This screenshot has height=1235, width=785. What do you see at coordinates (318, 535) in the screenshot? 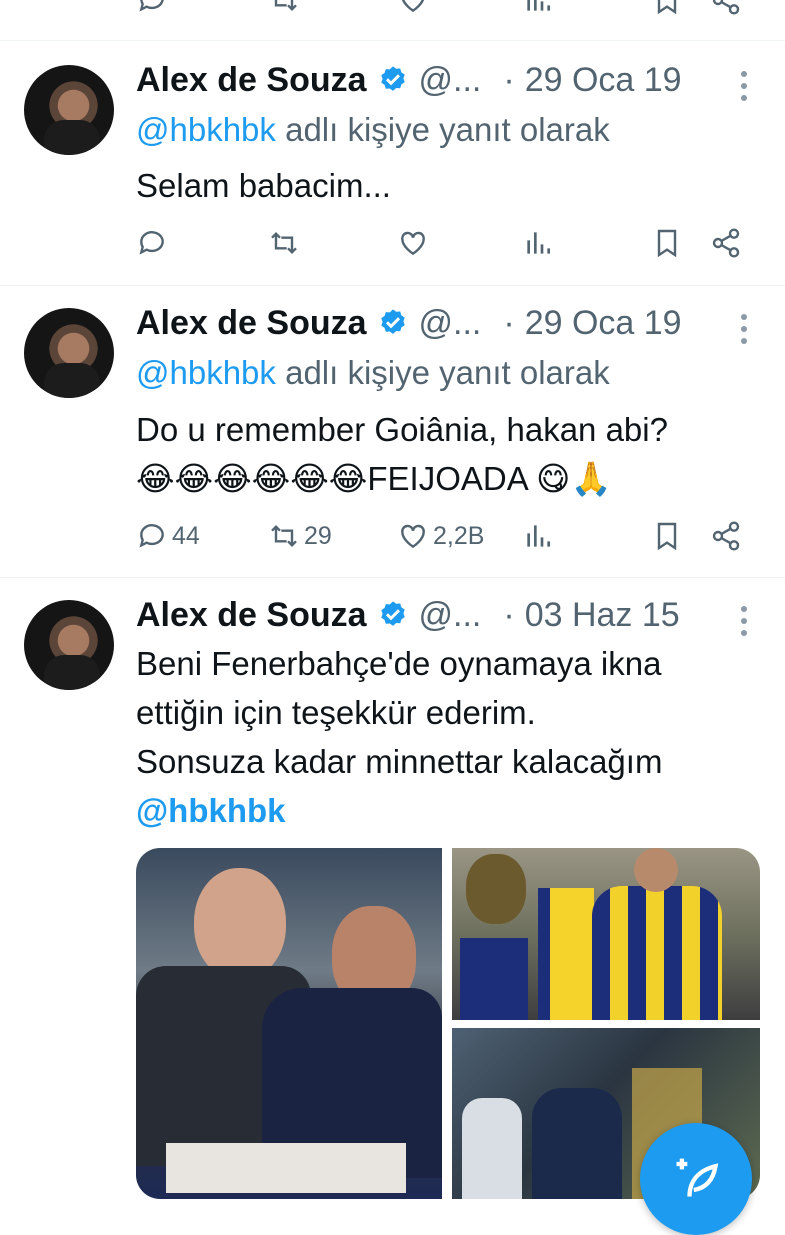
I see `retweet-count: 29` at bounding box center [318, 535].